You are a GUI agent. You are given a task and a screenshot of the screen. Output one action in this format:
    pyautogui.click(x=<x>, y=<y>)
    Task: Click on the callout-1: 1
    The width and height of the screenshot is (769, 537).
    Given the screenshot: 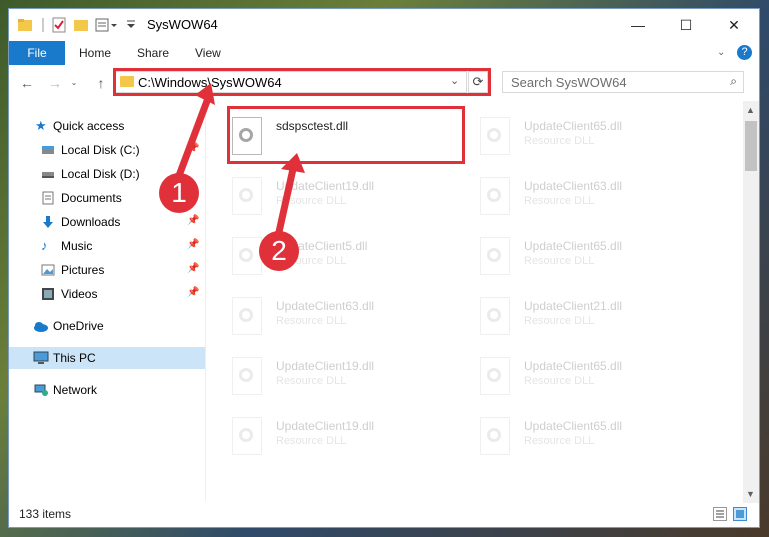 What is the action you would take?
    pyautogui.click(x=179, y=193)
    